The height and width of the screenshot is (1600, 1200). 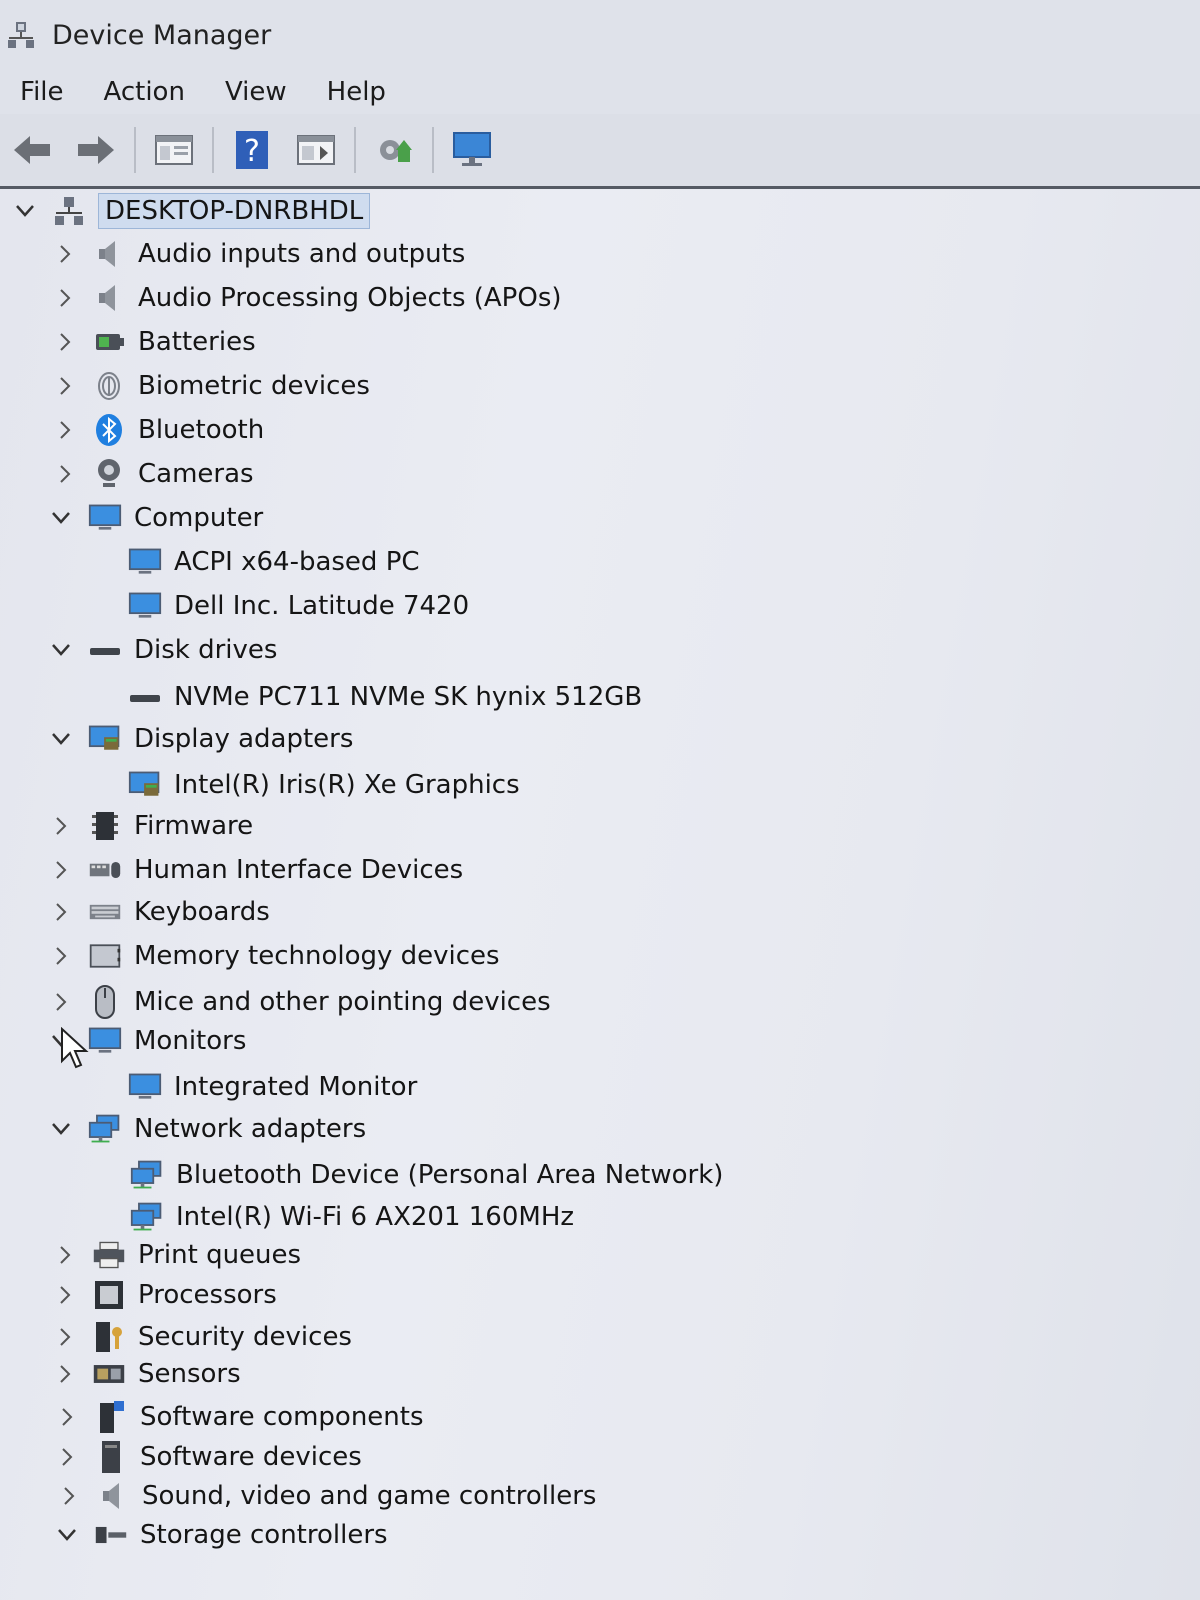 I want to click on tree-item-label: ACPI x64-based PC, so click(x=297, y=562).